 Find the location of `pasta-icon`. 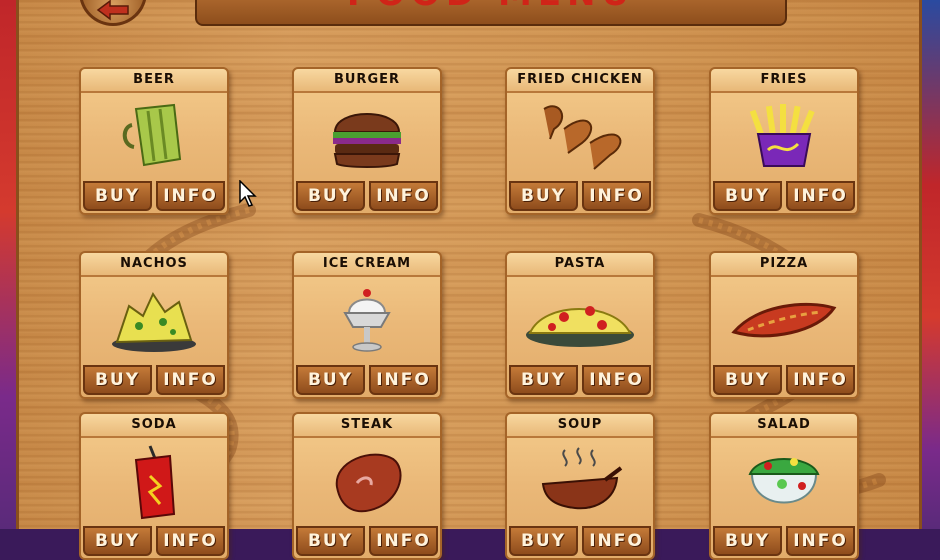

pasta-icon is located at coordinates (580, 326).